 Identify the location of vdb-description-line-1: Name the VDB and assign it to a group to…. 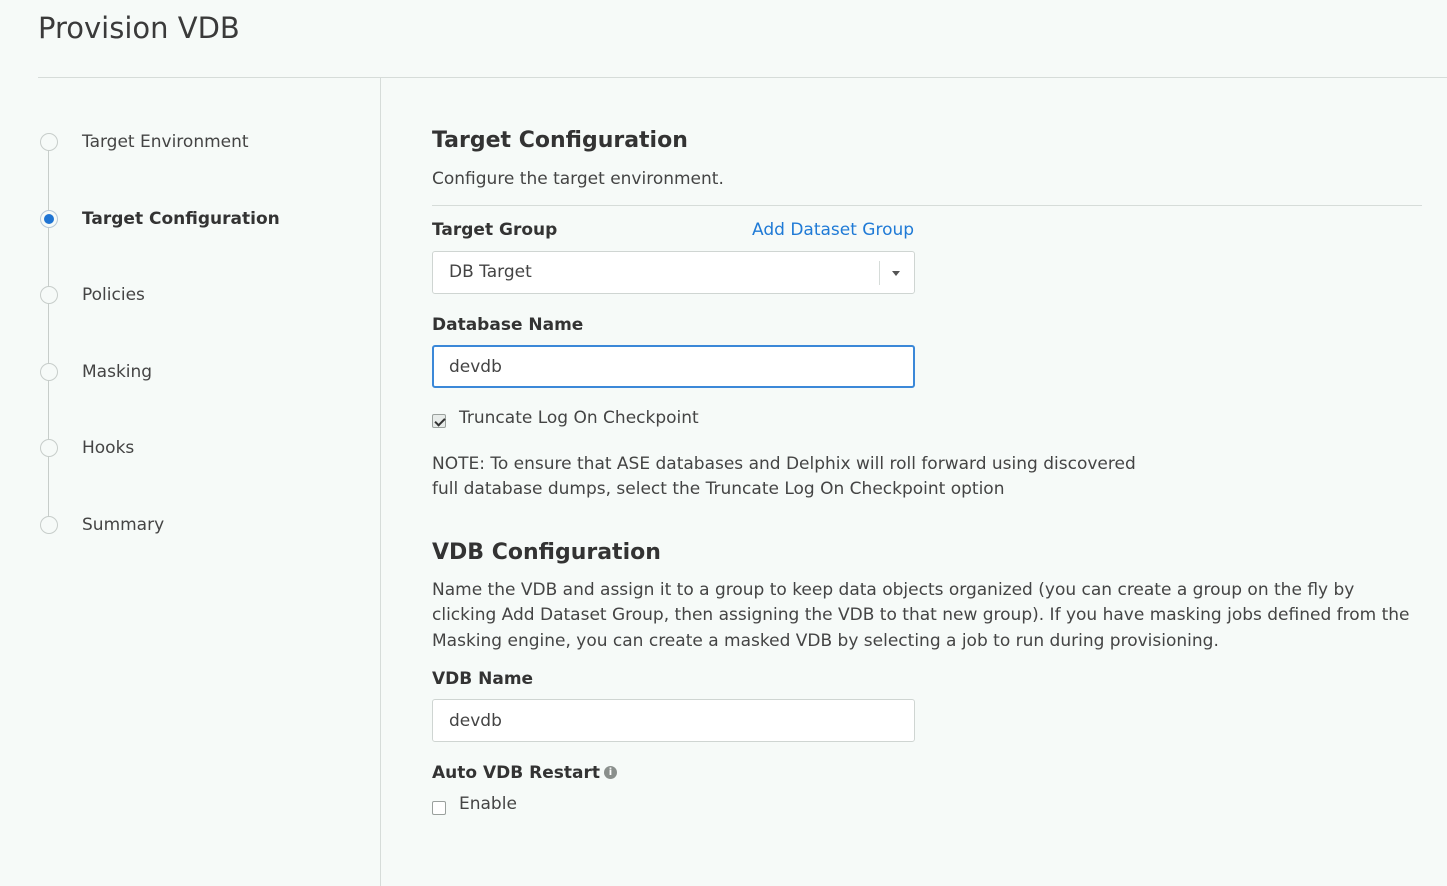
(893, 590).